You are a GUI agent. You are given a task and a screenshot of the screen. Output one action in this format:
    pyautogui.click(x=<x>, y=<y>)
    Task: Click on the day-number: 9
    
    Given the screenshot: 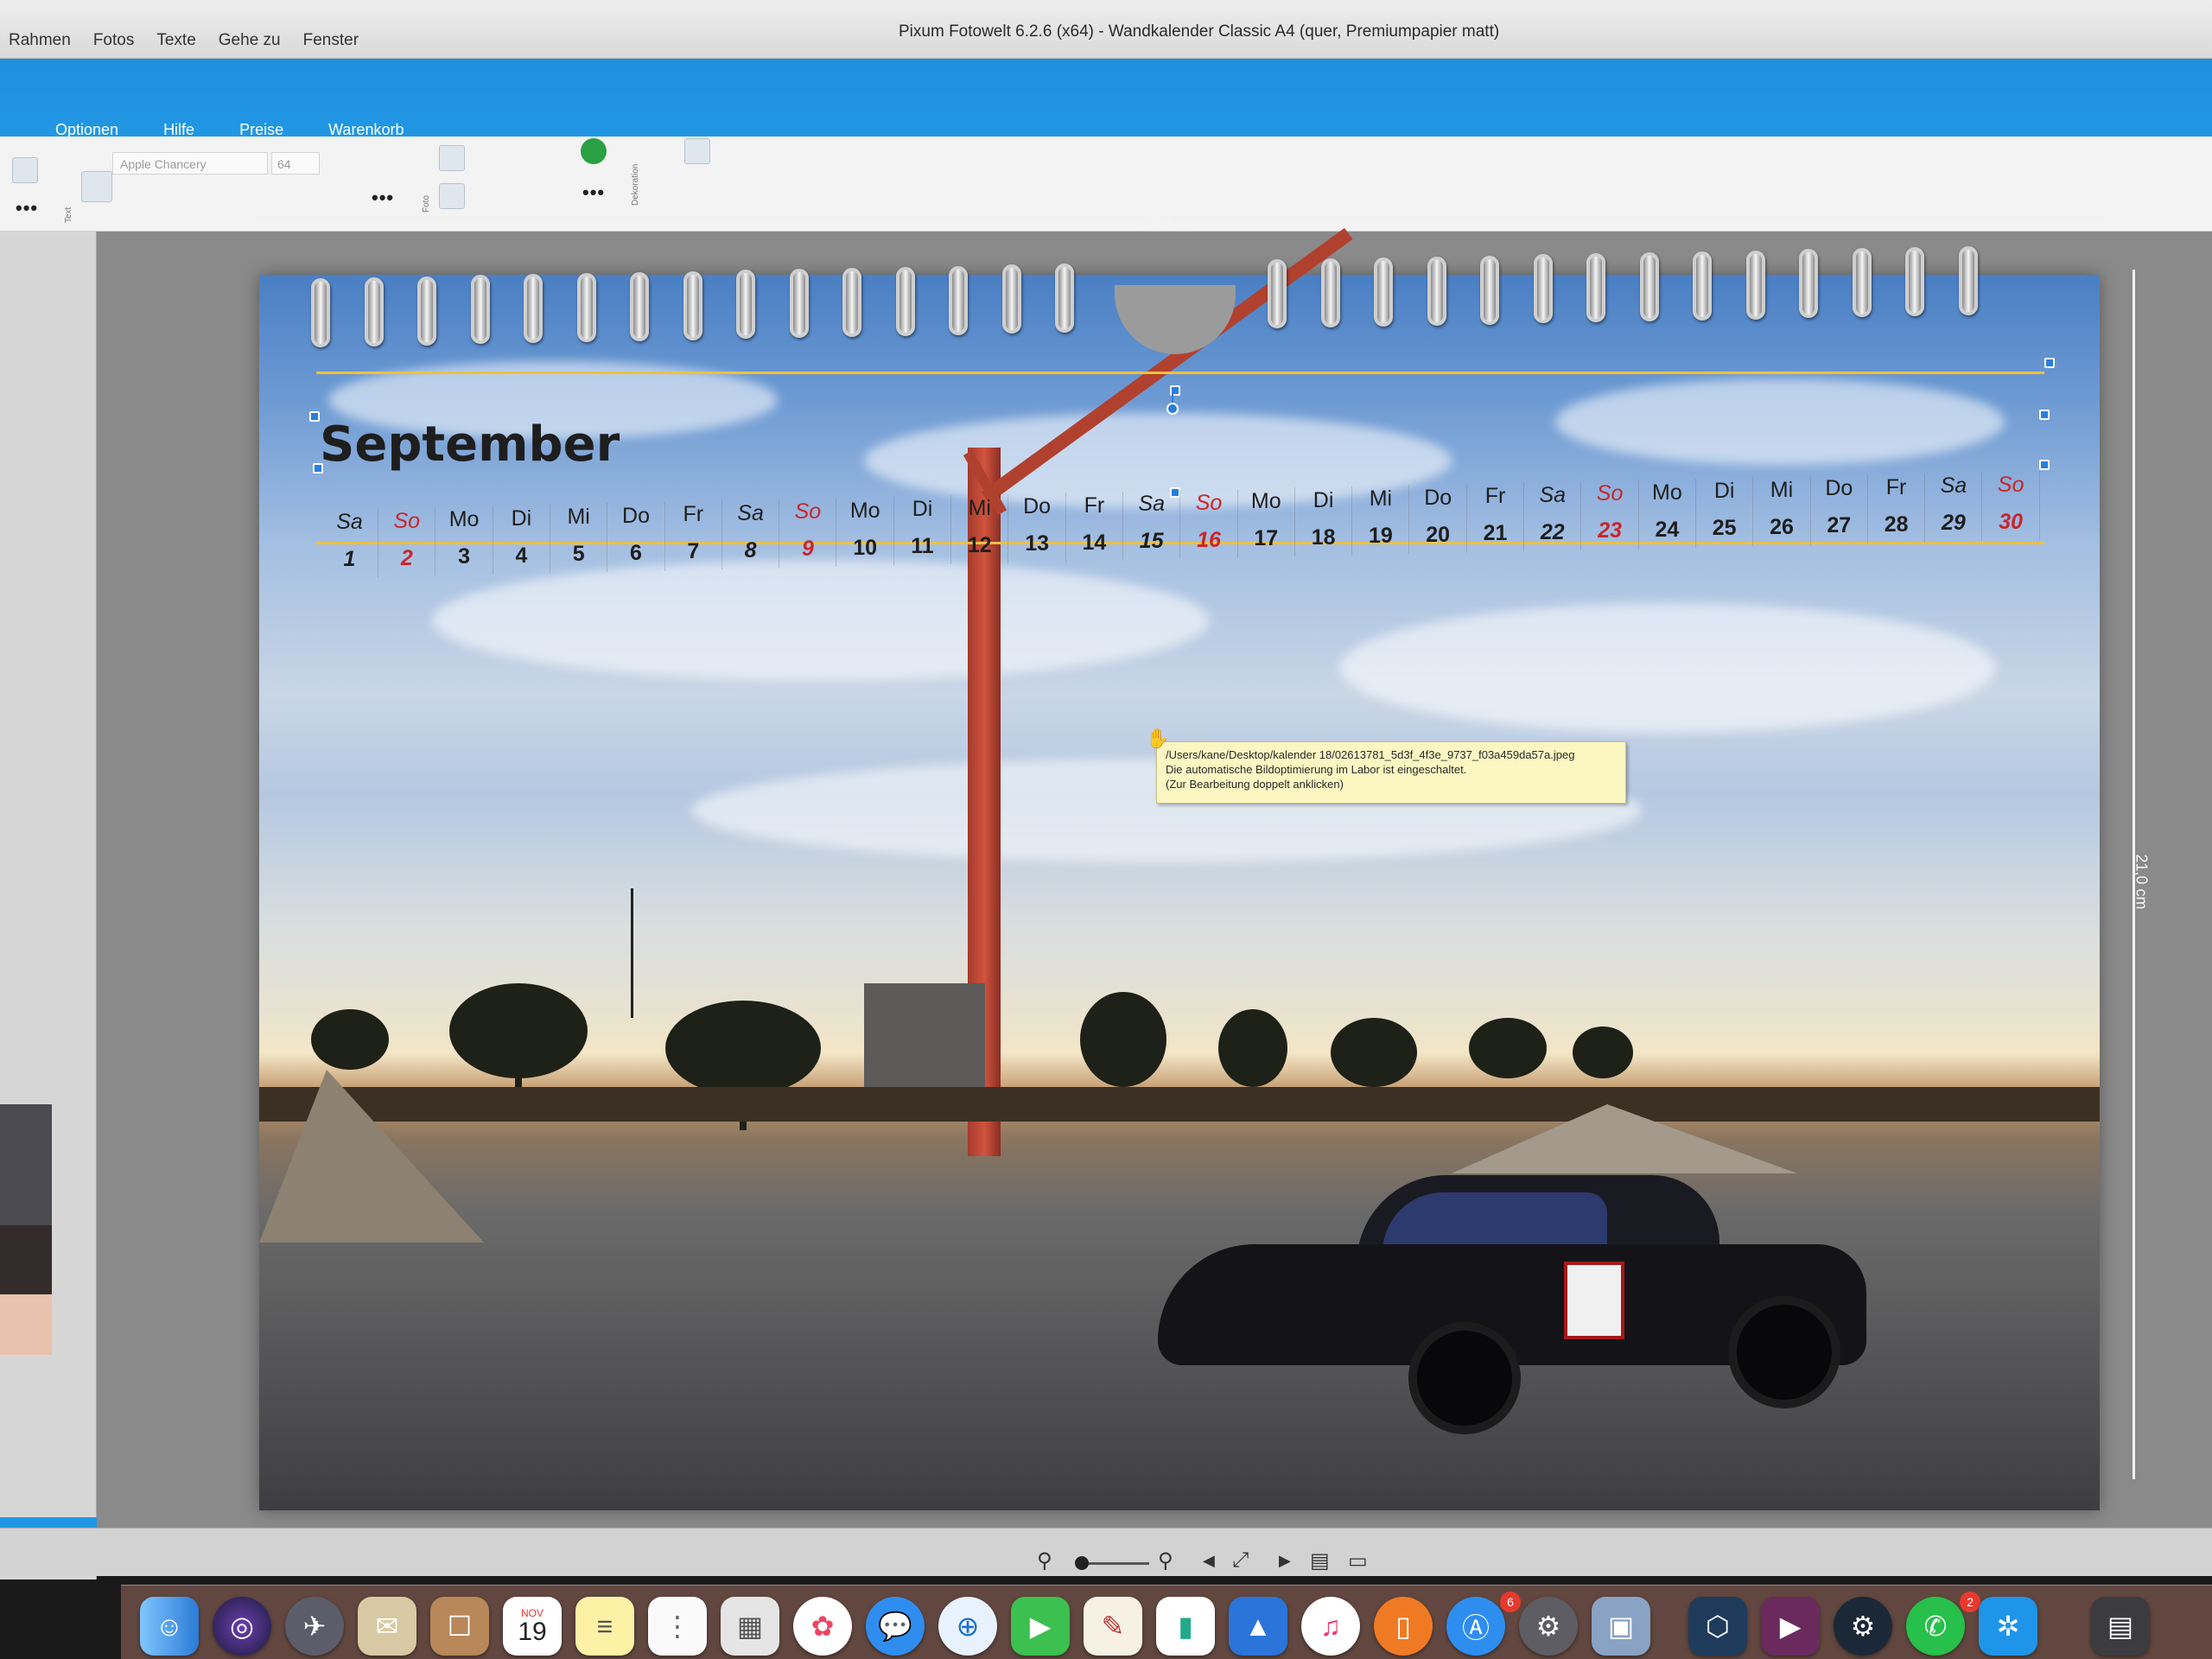 What is the action you would take?
    pyautogui.click(x=807, y=549)
    